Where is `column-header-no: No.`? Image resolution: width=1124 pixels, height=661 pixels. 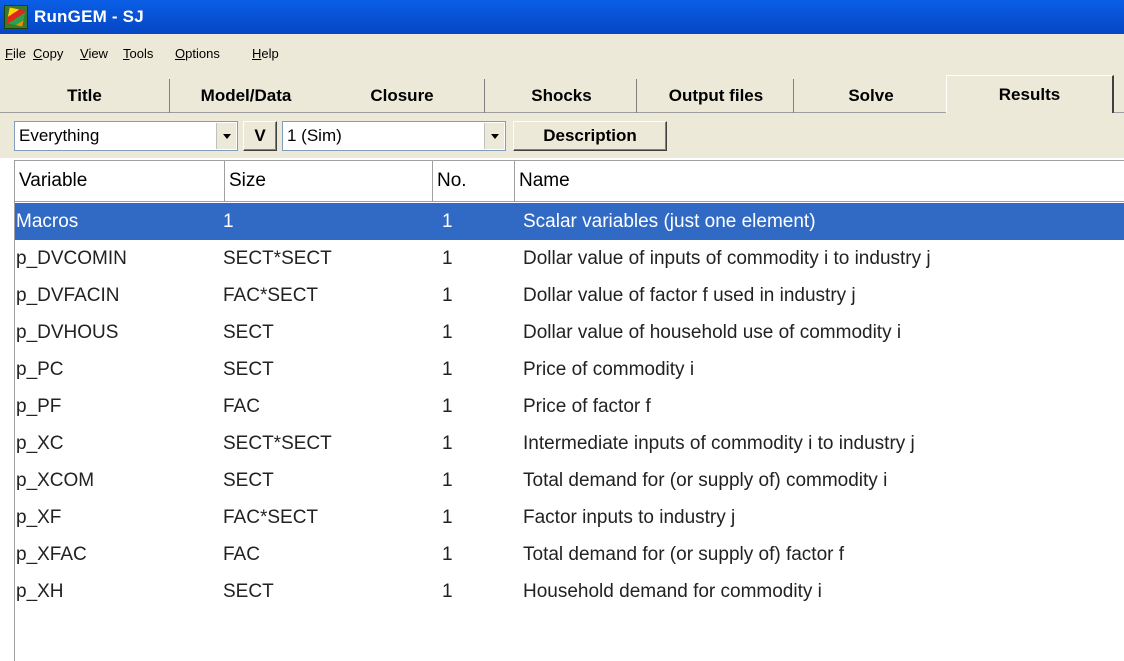
column-header-no: No. is located at coordinates (473, 181).